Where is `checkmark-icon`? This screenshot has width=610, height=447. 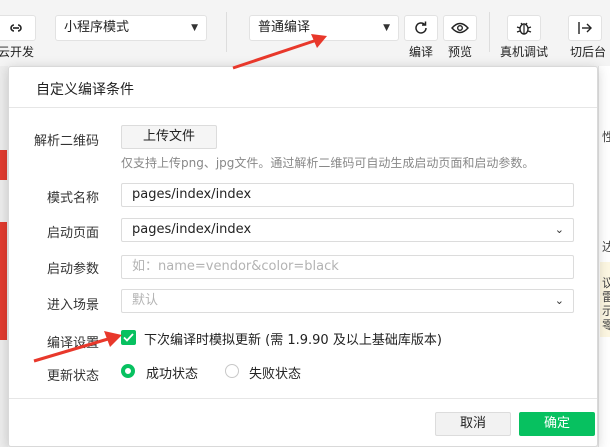
checkmark-icon is located at coordinates (128, 337).